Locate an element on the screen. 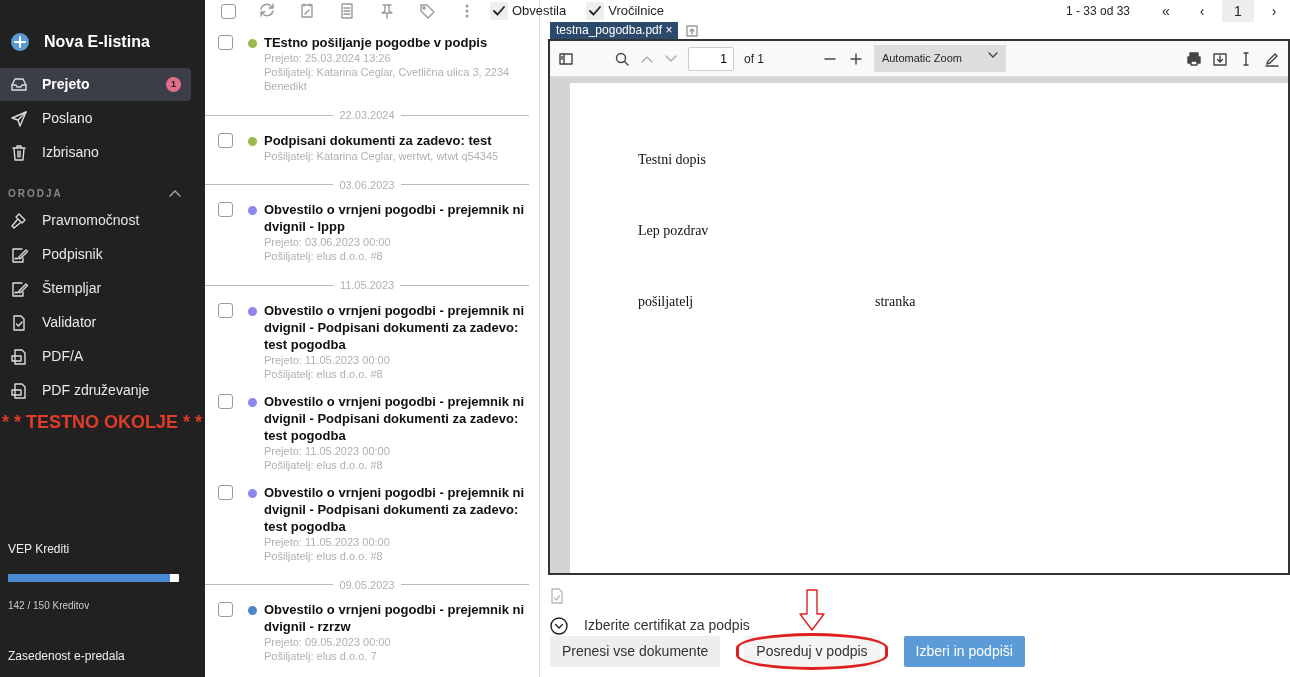 The height and width of the screenshot is (677, 1290). close-tab-button: × is located at coordinates (669, 30).